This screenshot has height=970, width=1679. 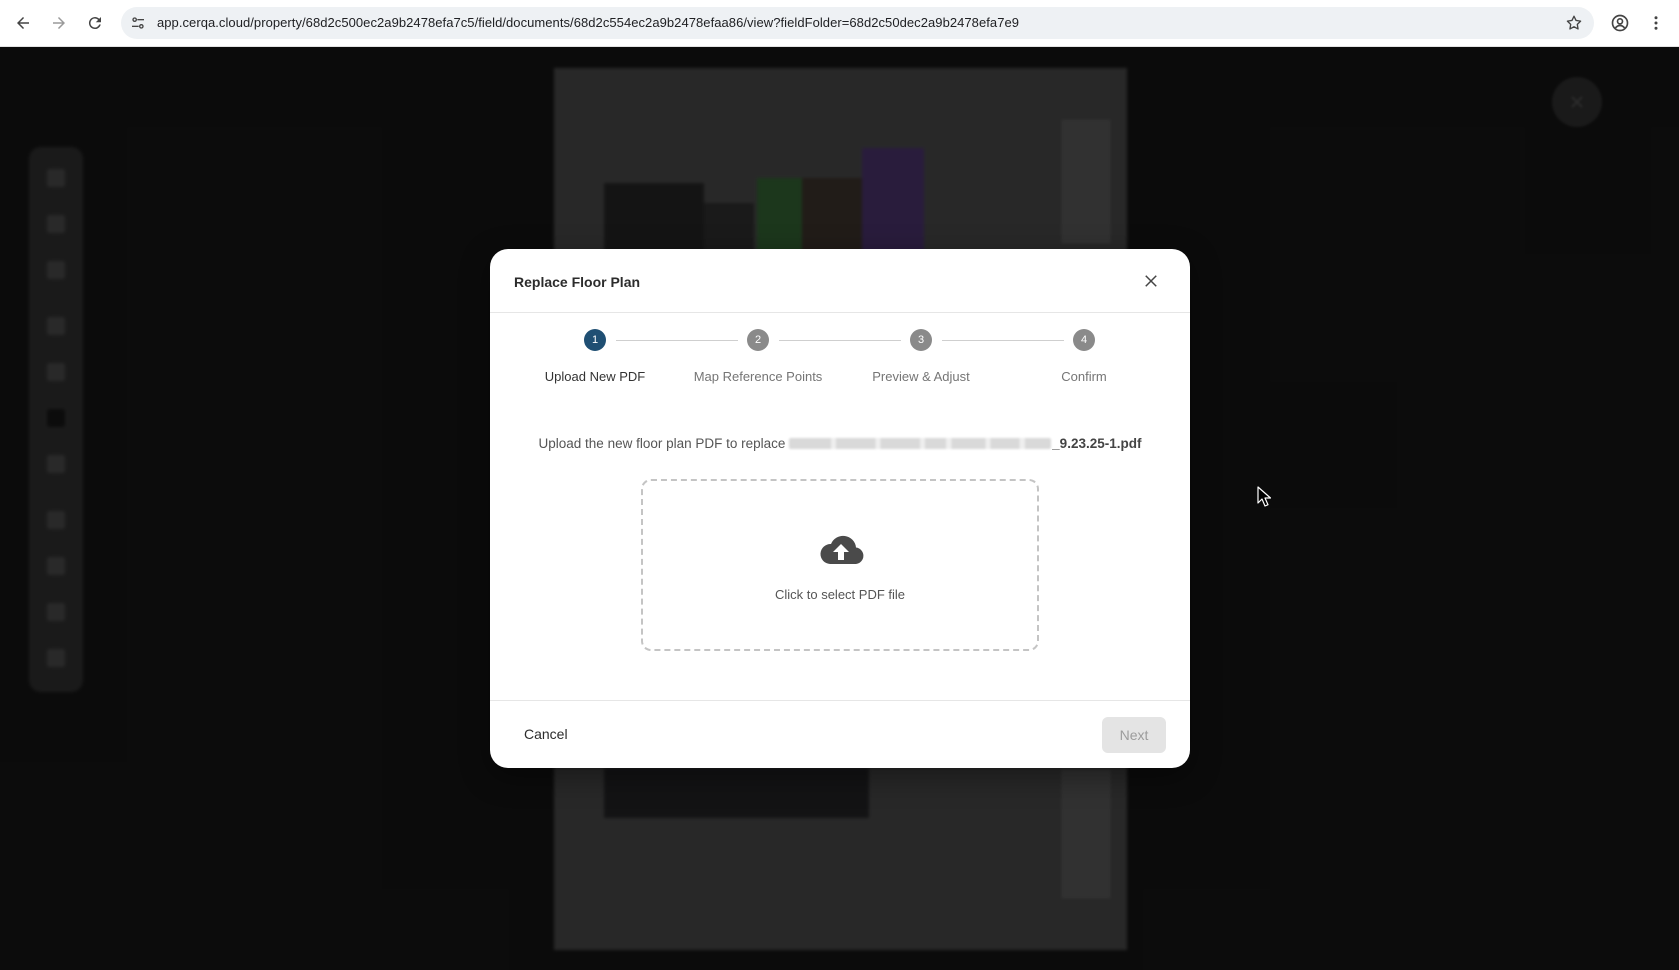 I want to click on profile-icon, so click(x=1620, y=23).